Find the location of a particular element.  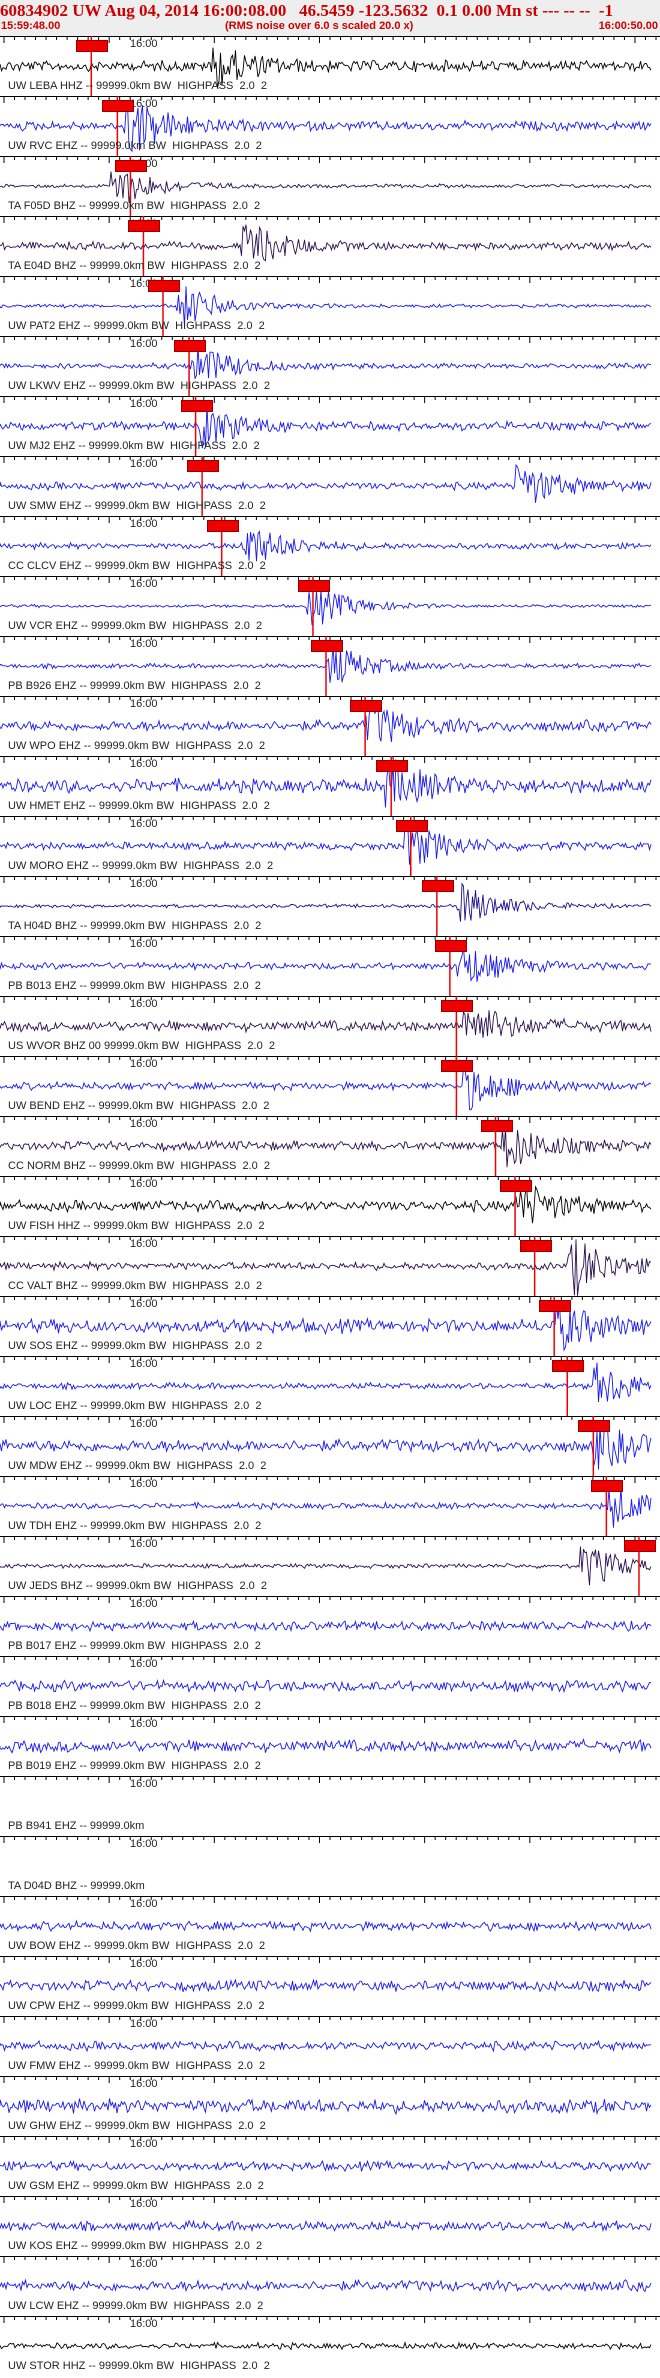

station-label: PB B941 EHZ -- 99999.0km is located at coordinates (76, 1826).